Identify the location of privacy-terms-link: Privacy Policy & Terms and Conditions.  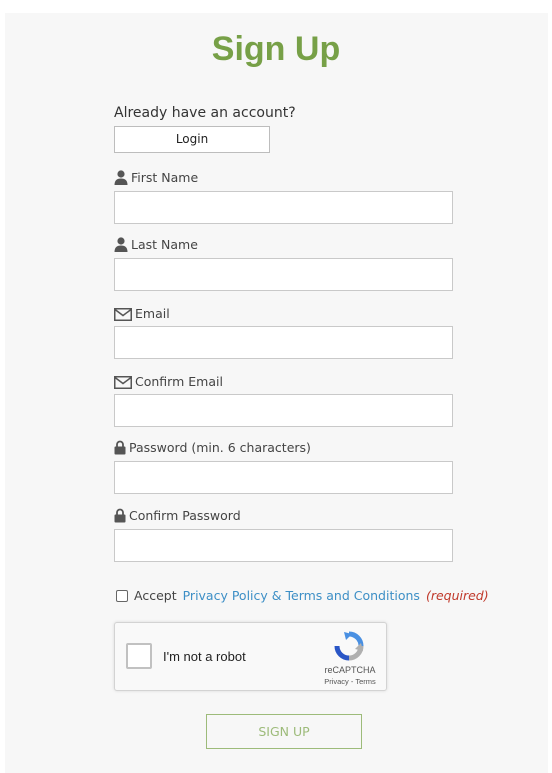
(301, 595).